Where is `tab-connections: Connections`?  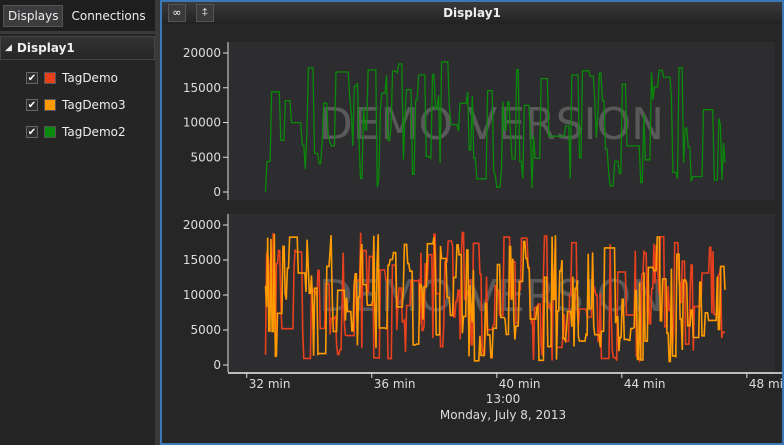 tab-connections: Connections is located at coordinates (108, 16).